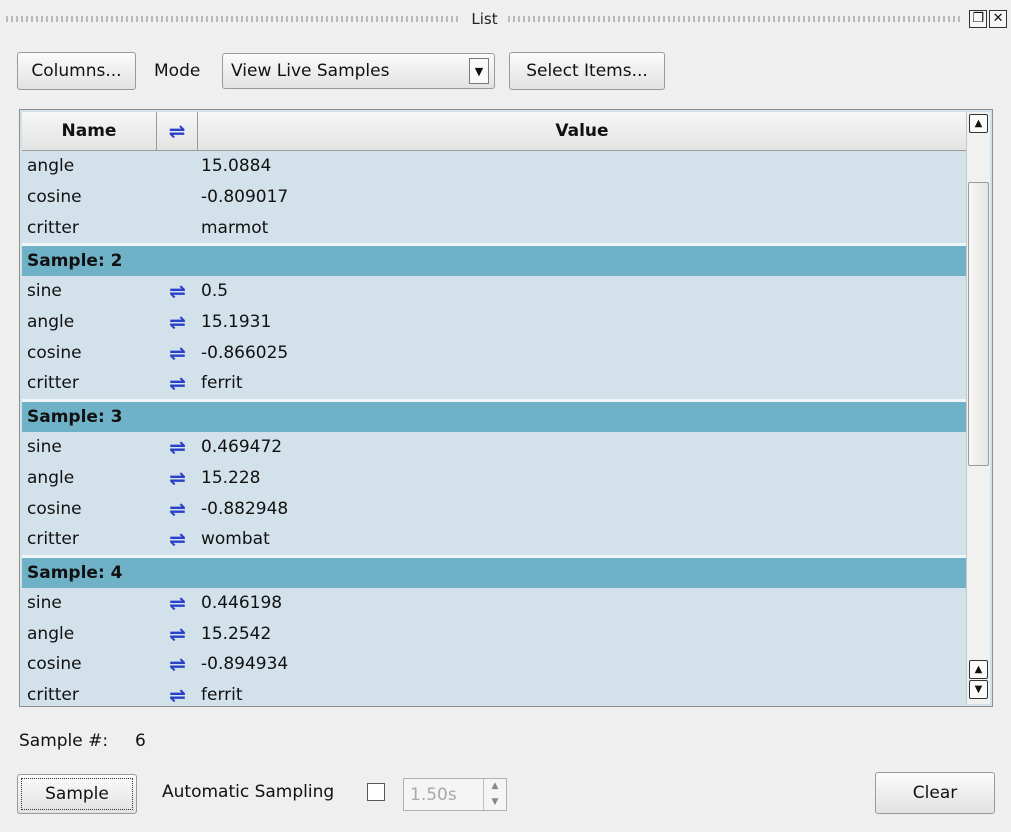 The width and height of the screenshot is (1011, 832). I want to click on group-header: Sample: 2, so click(494, 260).